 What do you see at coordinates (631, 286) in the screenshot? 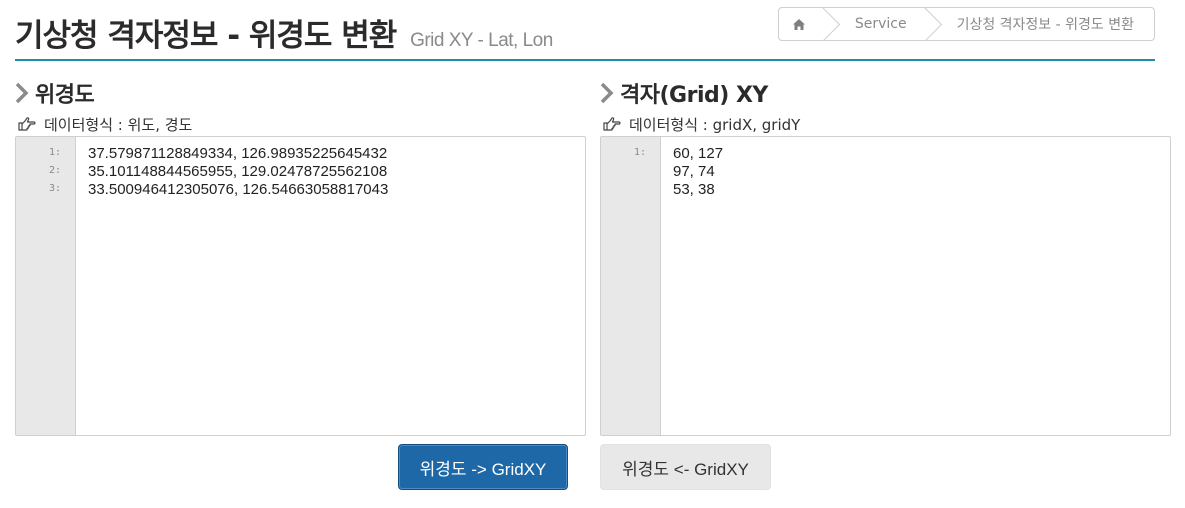
I see `line-number-gutter: 1:` at bounding box center [631, 286].